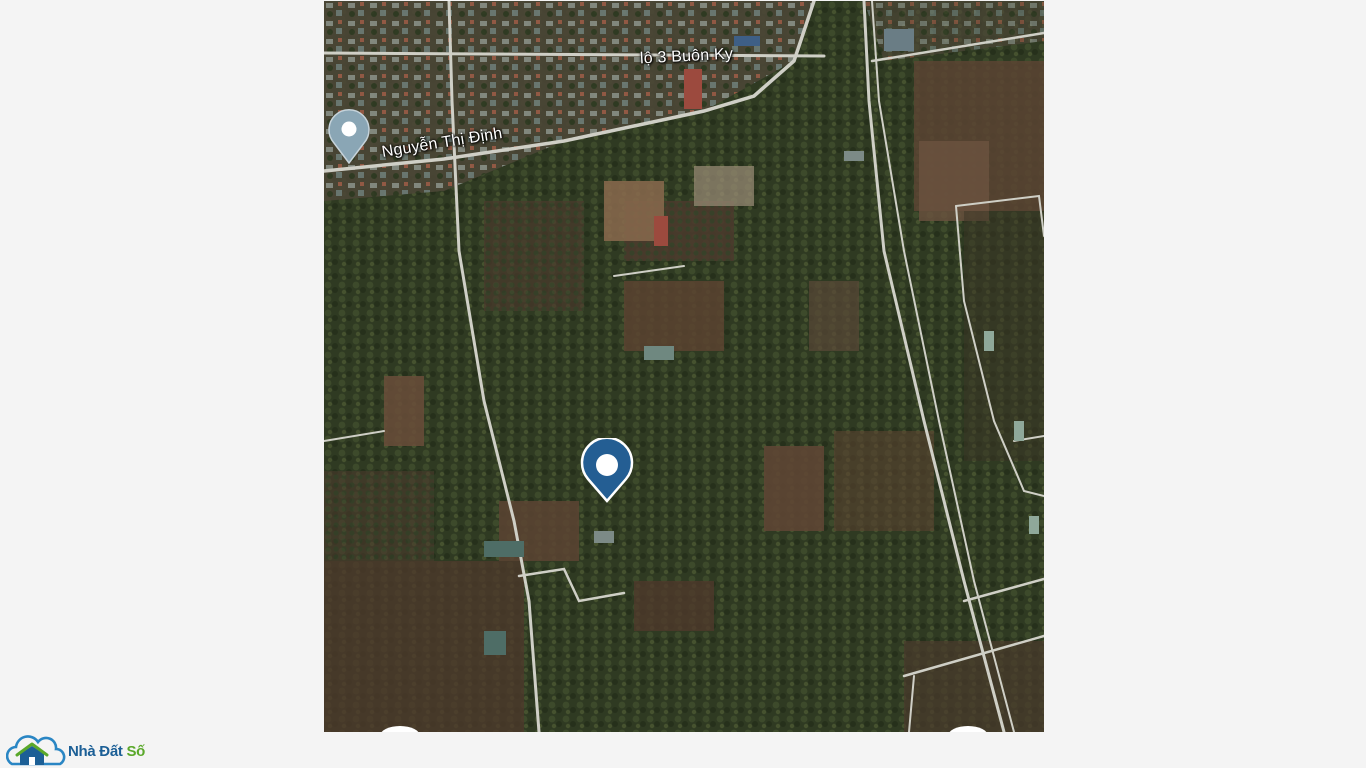 The height and width of the screenshot is (768, 1366). Describe the element at coordinates (136, 751) in the screenshot. I see `logo-text-accent: Số` at that location.